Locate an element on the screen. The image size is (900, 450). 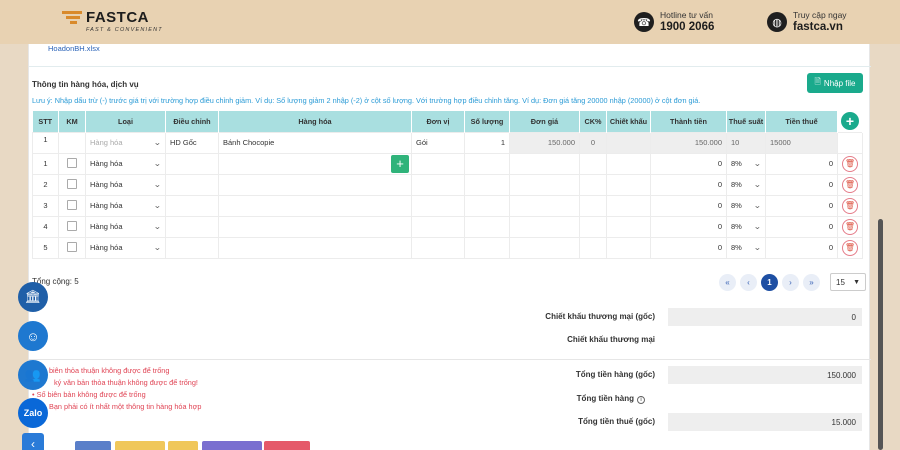
row-stt: 4 is located at coordinates (45, 226).